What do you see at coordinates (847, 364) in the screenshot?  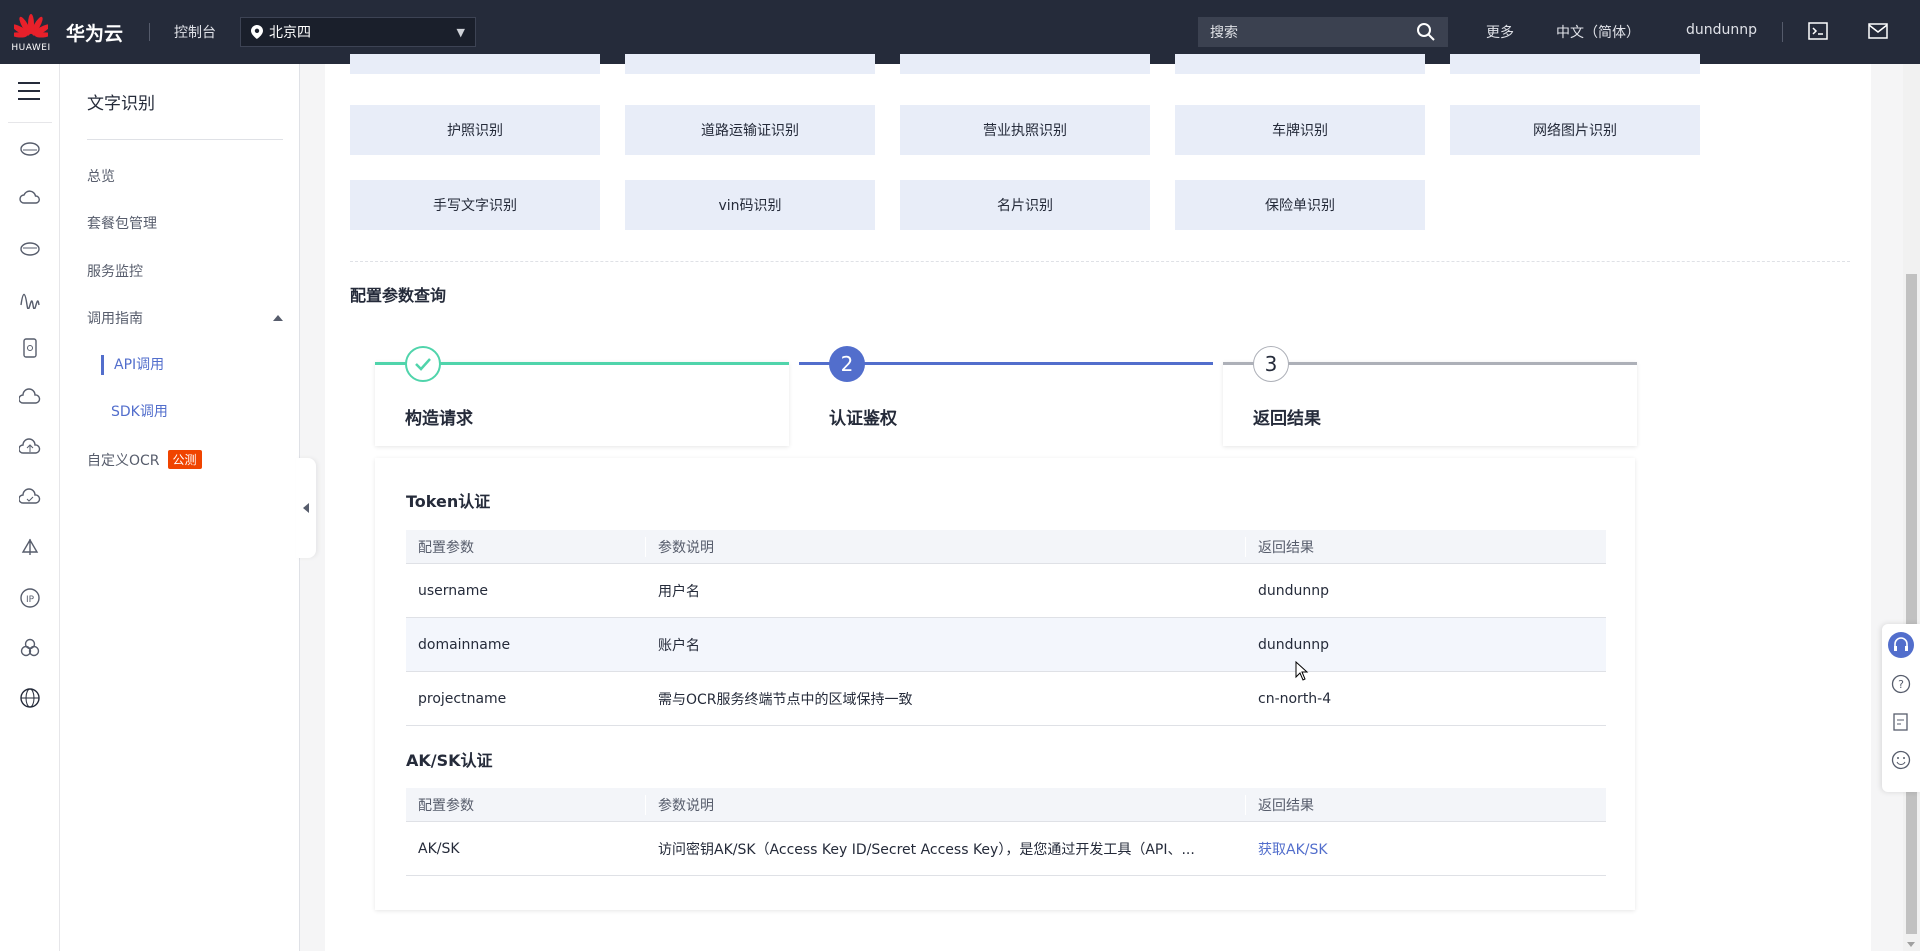 I see `step-number: 2` at bounding box center [847, 364].